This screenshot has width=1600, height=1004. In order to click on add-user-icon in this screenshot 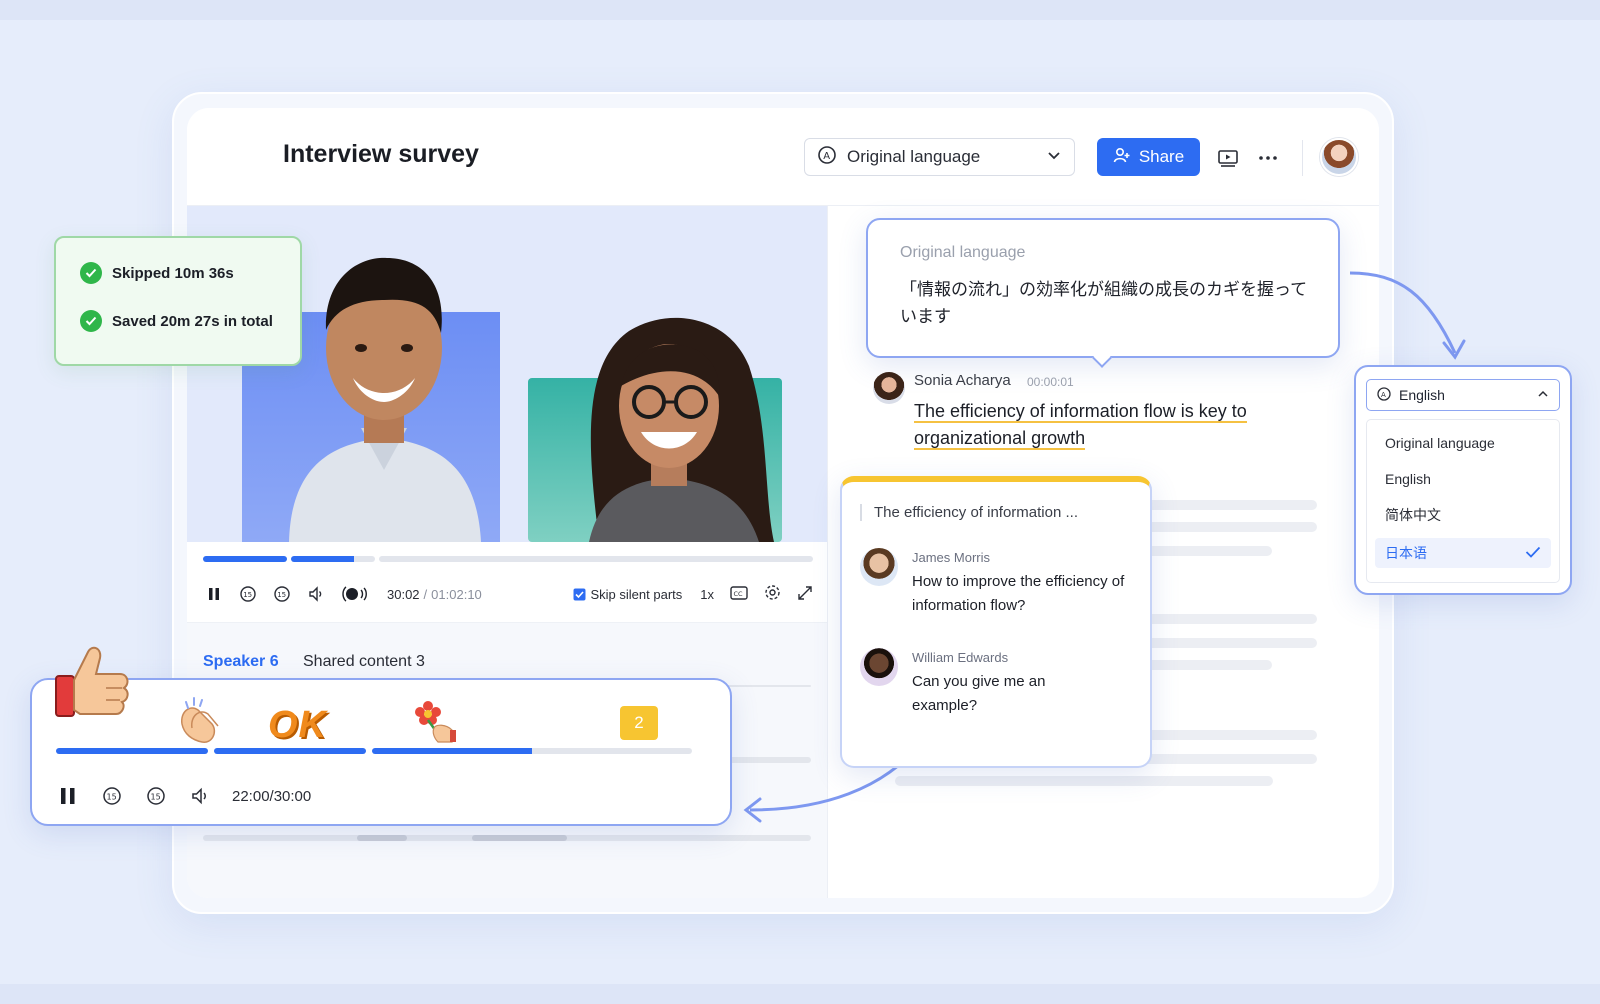, I will do `click(1122, 157)`.